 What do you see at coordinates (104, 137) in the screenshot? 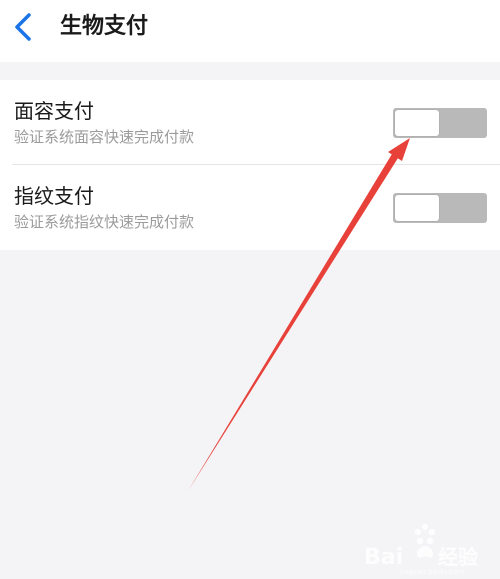
I see `setting-subtitle: 验证系统面容快速完成付款` at bounding box center [104, 137].